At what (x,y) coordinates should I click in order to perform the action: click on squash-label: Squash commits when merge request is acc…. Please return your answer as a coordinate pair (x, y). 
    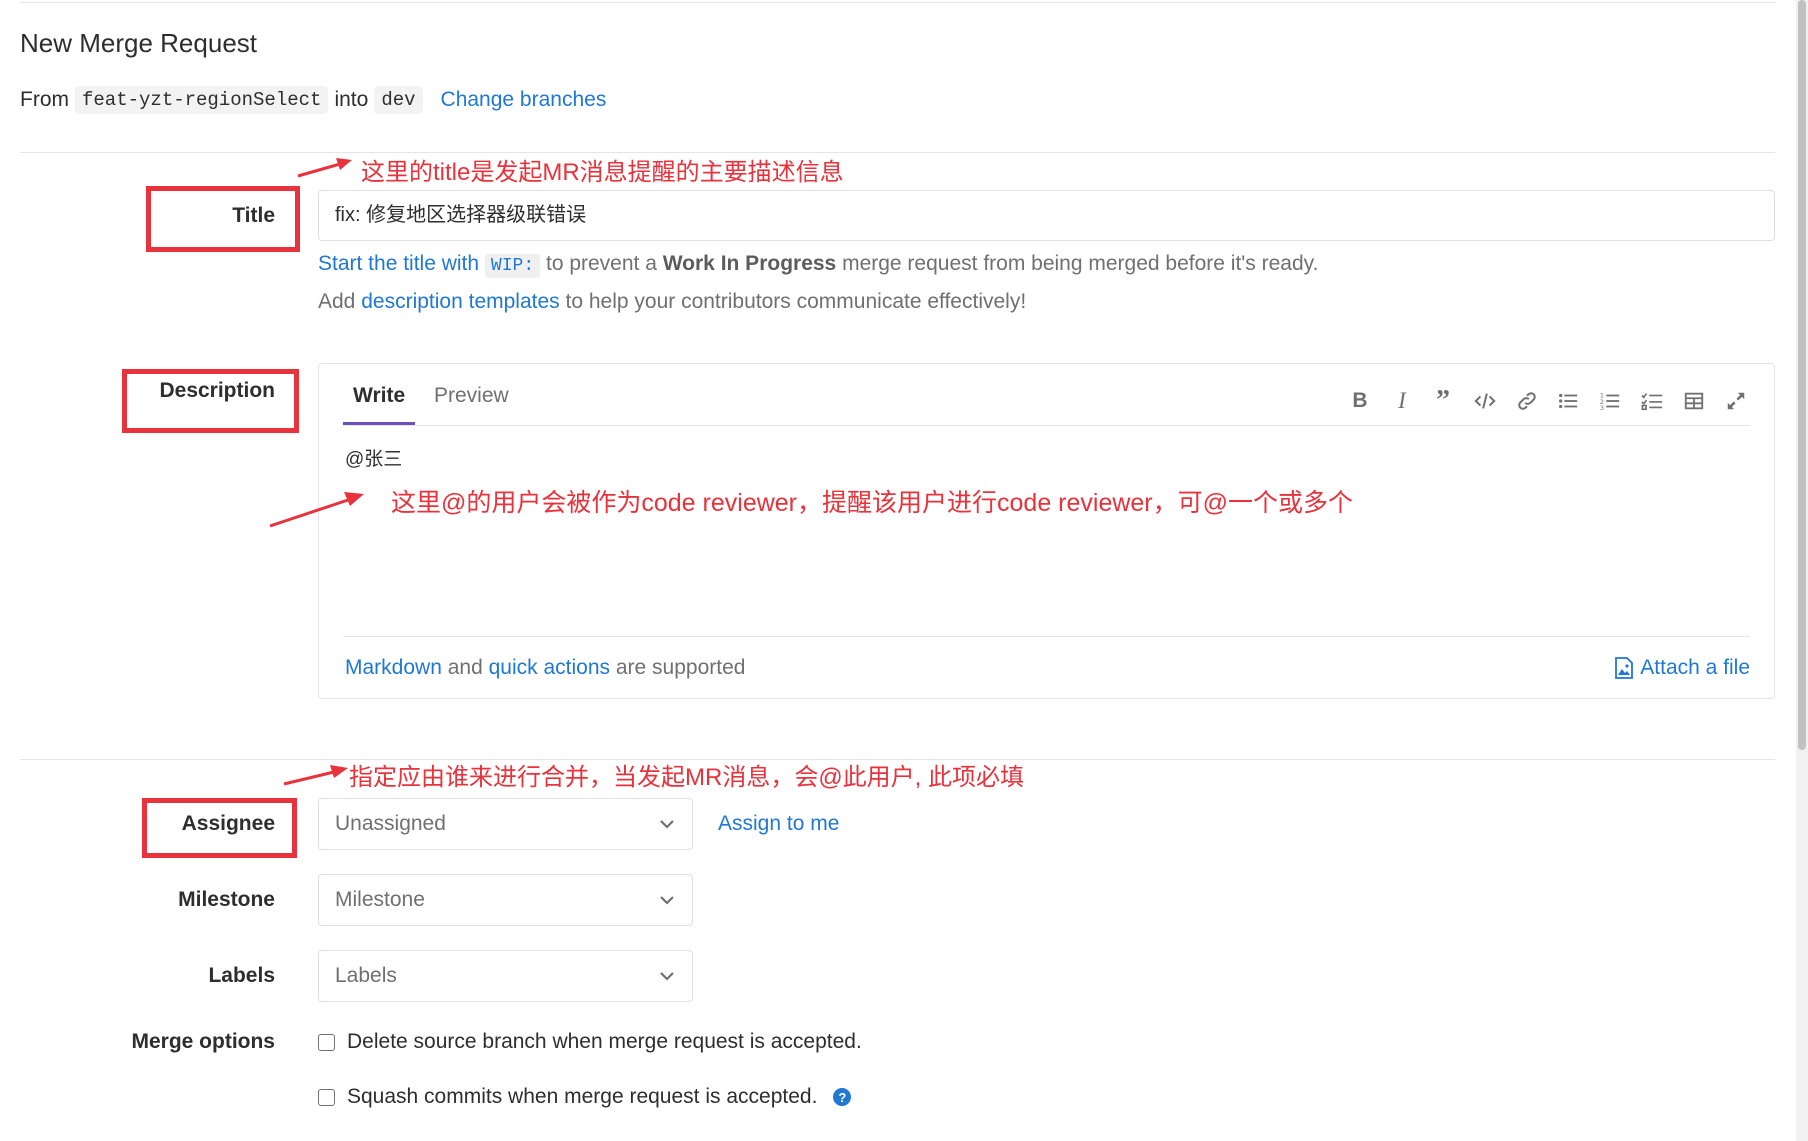
    Looking at the image, I should click on (582, 1096).